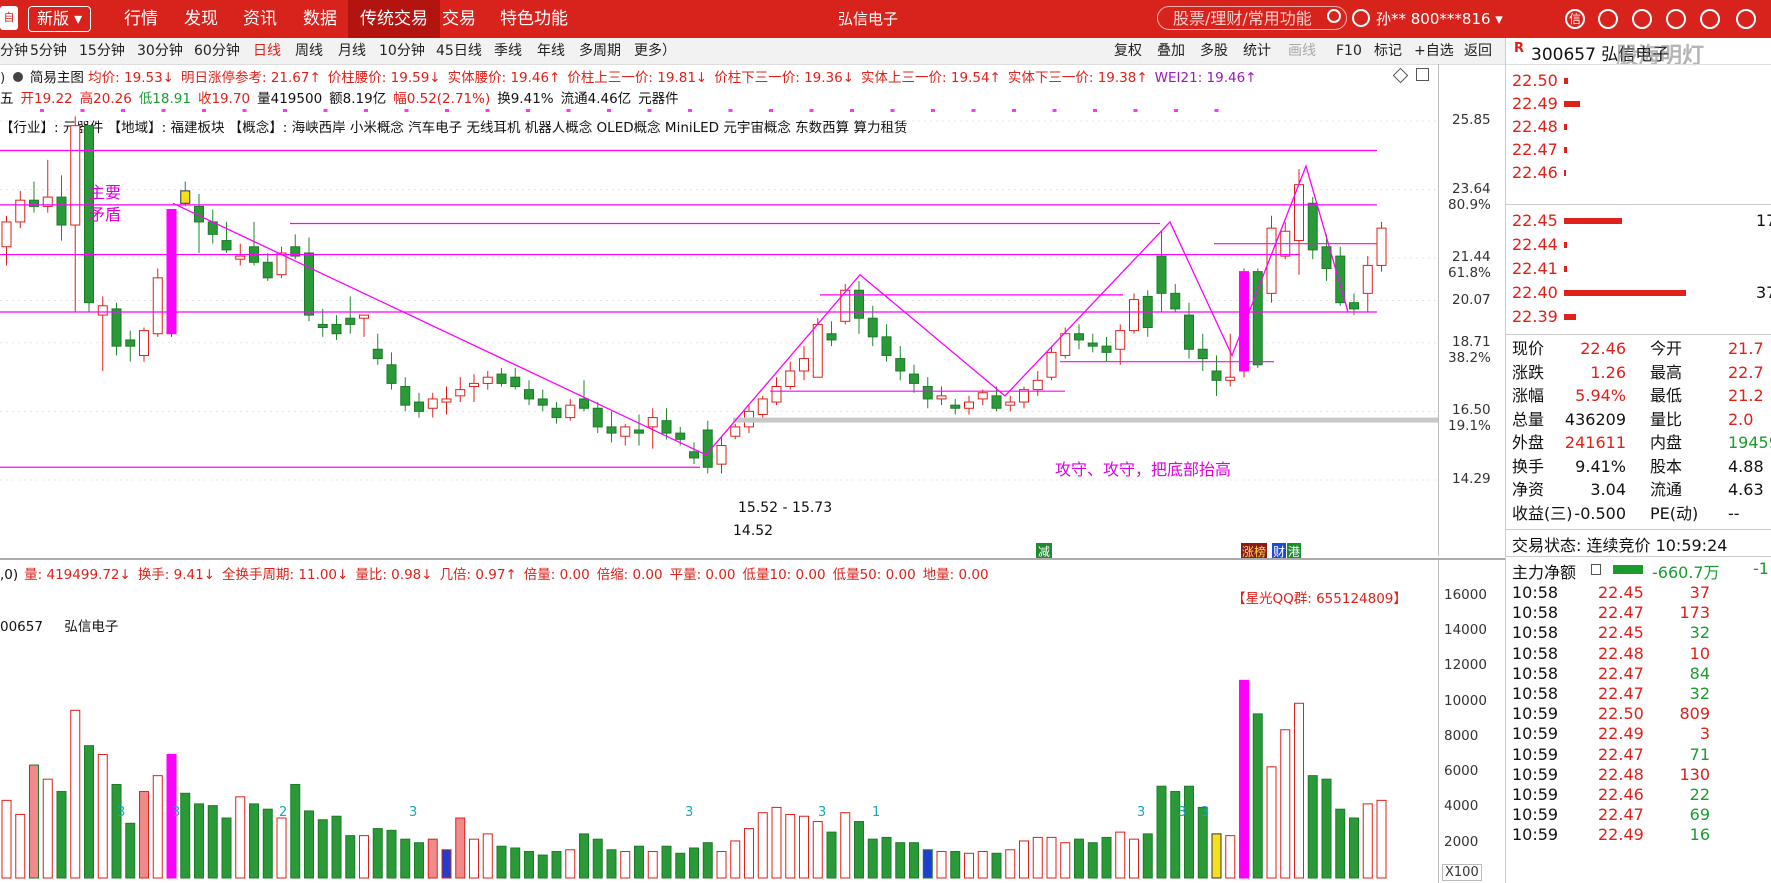 The width and height of the screenshot is (1771, 883). What do you see at coordinates (1638, 632) in the screenshot?
I see `tick-row-2: 10:58 22.45 32` at bounding box center [1638, 632].